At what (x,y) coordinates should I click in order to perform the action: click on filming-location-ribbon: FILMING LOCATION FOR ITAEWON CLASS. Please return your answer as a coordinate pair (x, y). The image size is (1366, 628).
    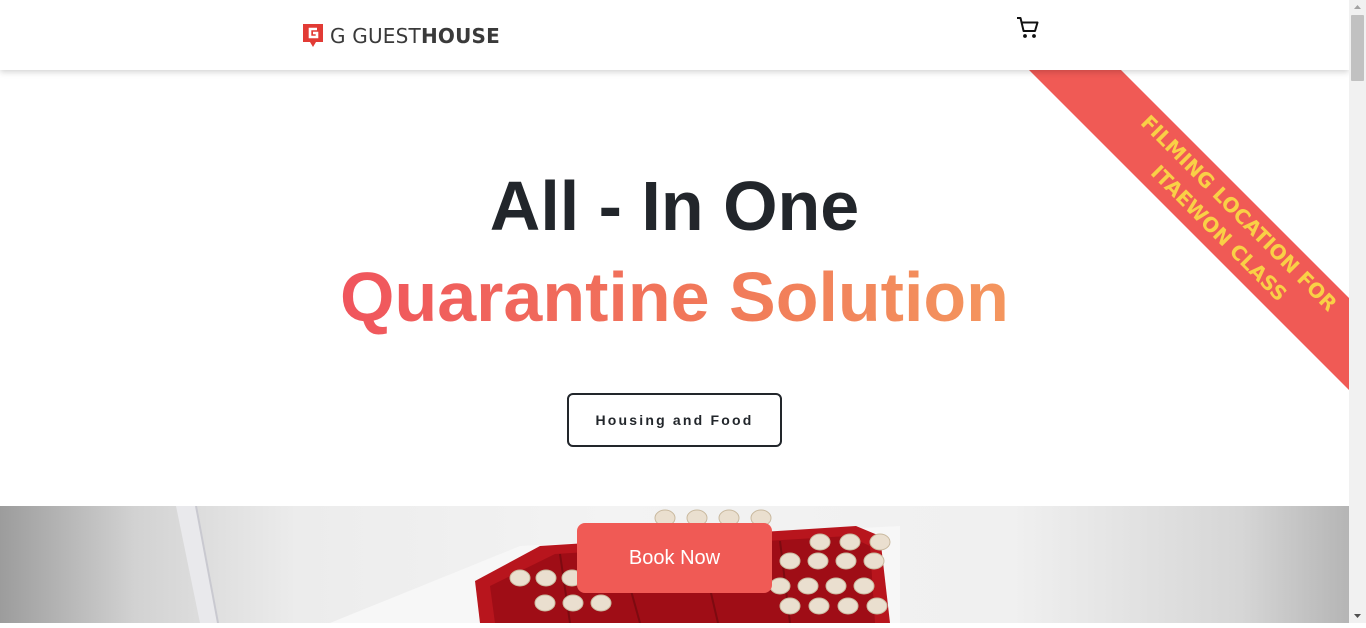
    Looking at the image, I should click on (1189, 230).